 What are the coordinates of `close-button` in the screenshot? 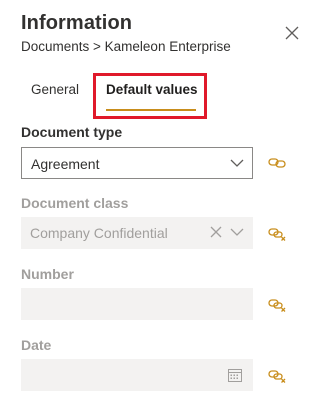 It's located at (292, 33).